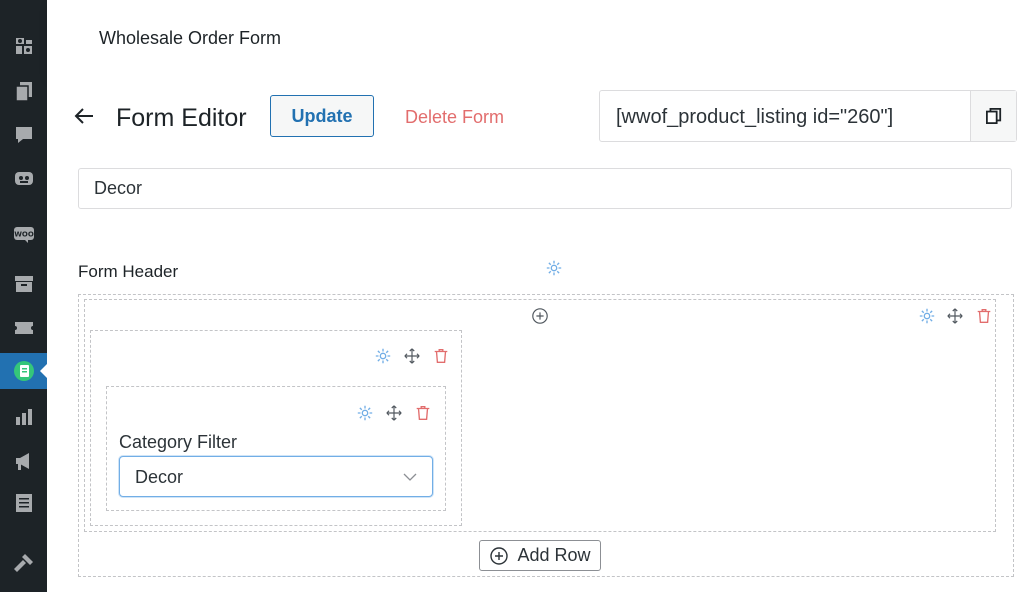 Image resolution: width=1024 pixels, height=592 pixels. I want to click on archive-icon, so click(23, 284).